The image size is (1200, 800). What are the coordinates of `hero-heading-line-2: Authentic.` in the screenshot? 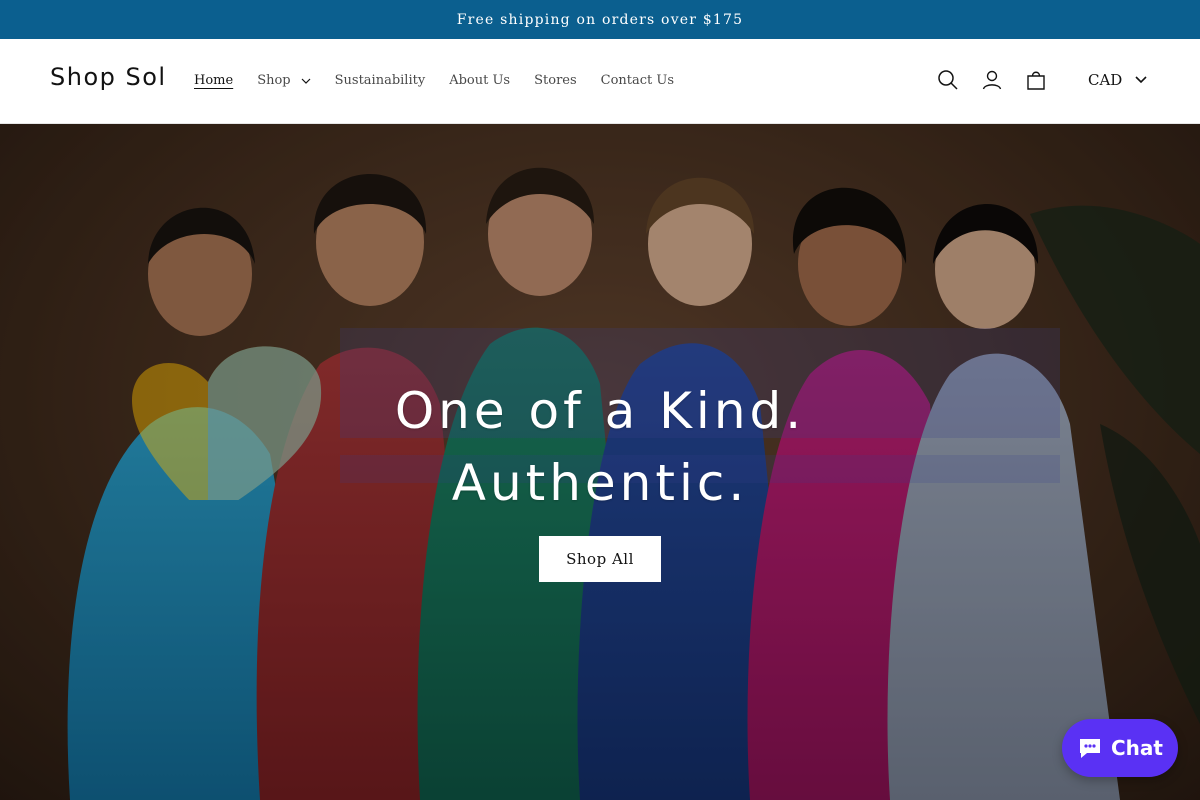 It's located at (600, 483).